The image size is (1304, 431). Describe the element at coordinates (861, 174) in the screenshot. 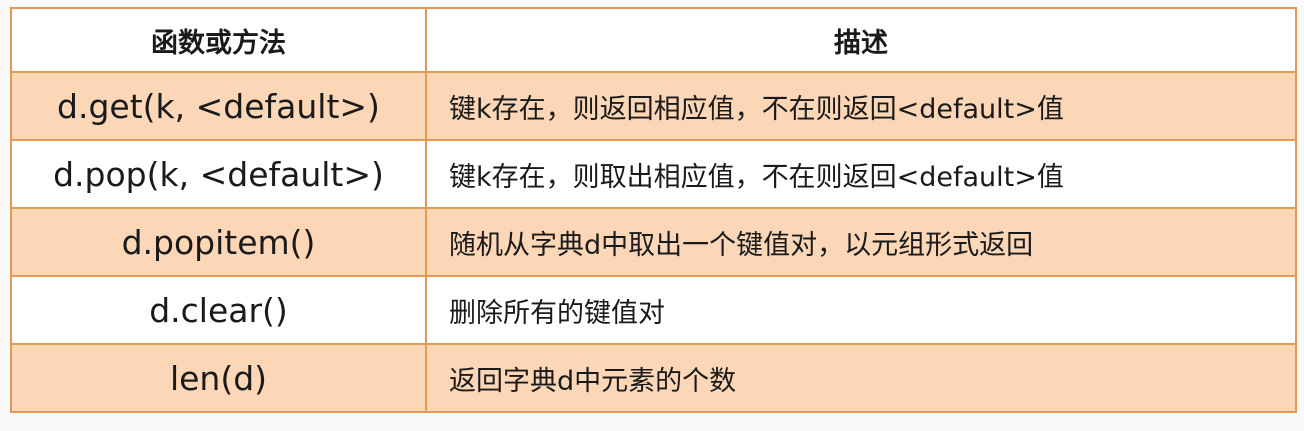

I see `description-cell: 键k存在，则取出相应值，不在则返回<default>值` at that location.